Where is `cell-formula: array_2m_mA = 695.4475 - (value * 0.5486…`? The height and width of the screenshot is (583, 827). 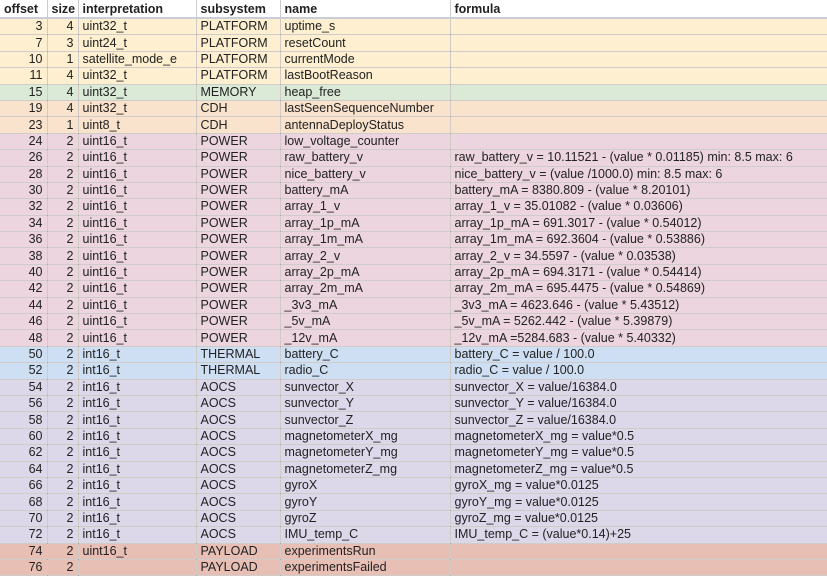 cell-formula: array_2m_mA = 695.4475 - (value * 0.5486… is located at coordinates (638, 289).